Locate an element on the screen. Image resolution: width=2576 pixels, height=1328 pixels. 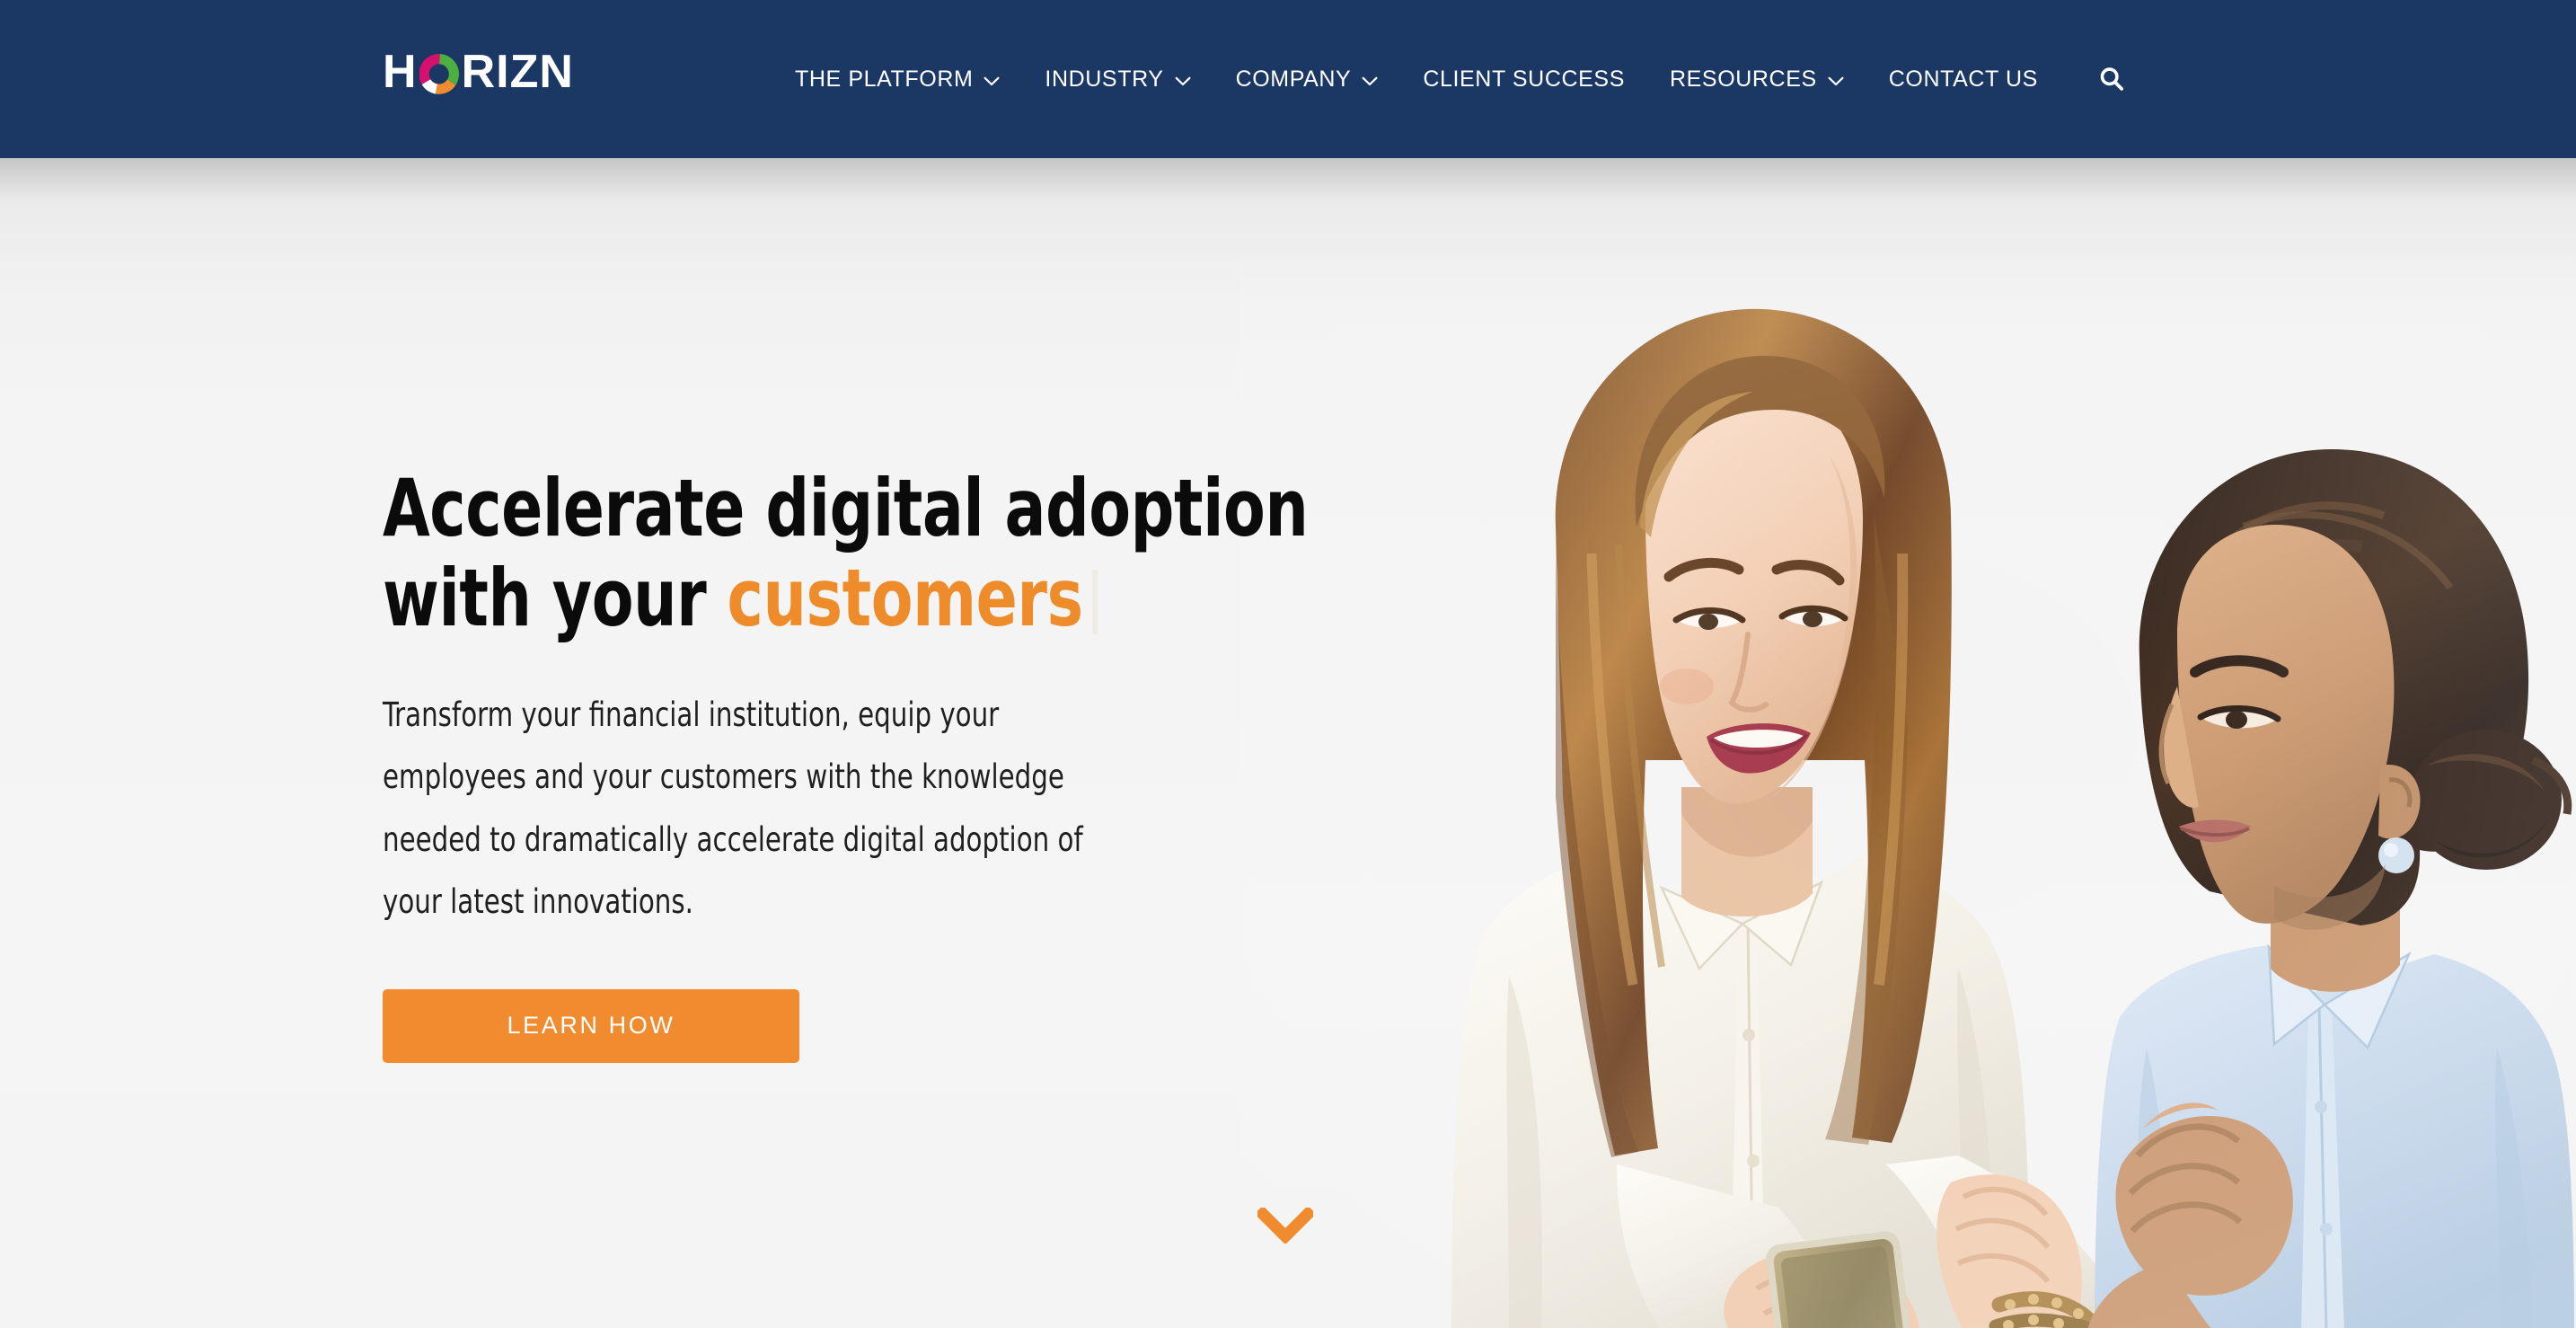
nav-label-resources: RESOURCES is located at coordinates (1743, 79).